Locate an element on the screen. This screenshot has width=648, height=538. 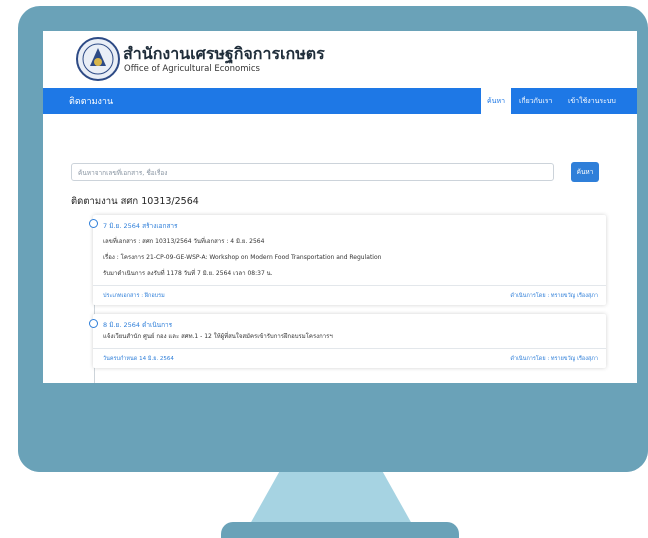
nav-brand: ติดตามงาน is located at coordinates (91, 101).